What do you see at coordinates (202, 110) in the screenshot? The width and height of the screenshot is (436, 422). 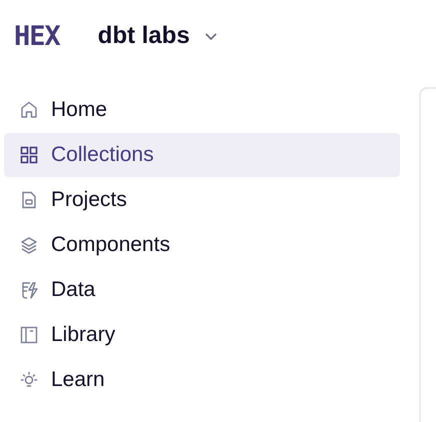 I see `nav-item: Home` at bounding box center [202, 110].